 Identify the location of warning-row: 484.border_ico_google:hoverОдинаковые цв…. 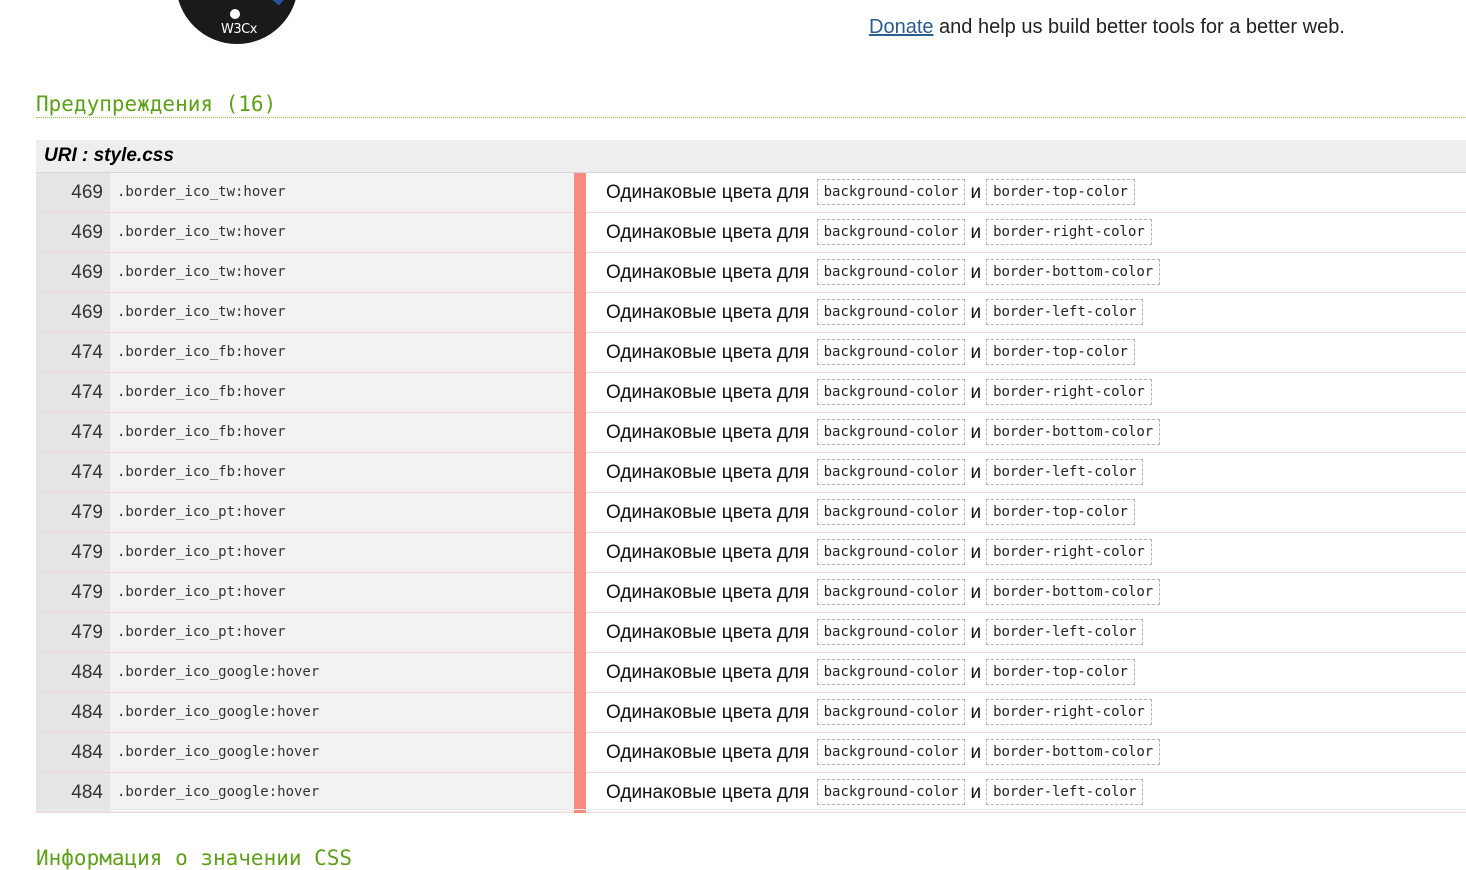
(751, 673).